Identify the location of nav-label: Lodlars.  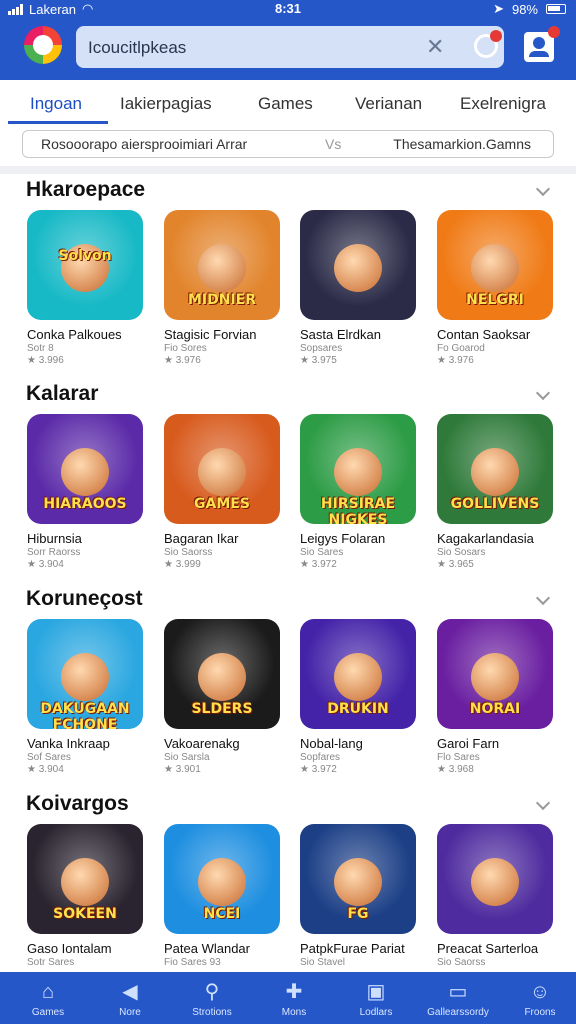
(376, 1012).